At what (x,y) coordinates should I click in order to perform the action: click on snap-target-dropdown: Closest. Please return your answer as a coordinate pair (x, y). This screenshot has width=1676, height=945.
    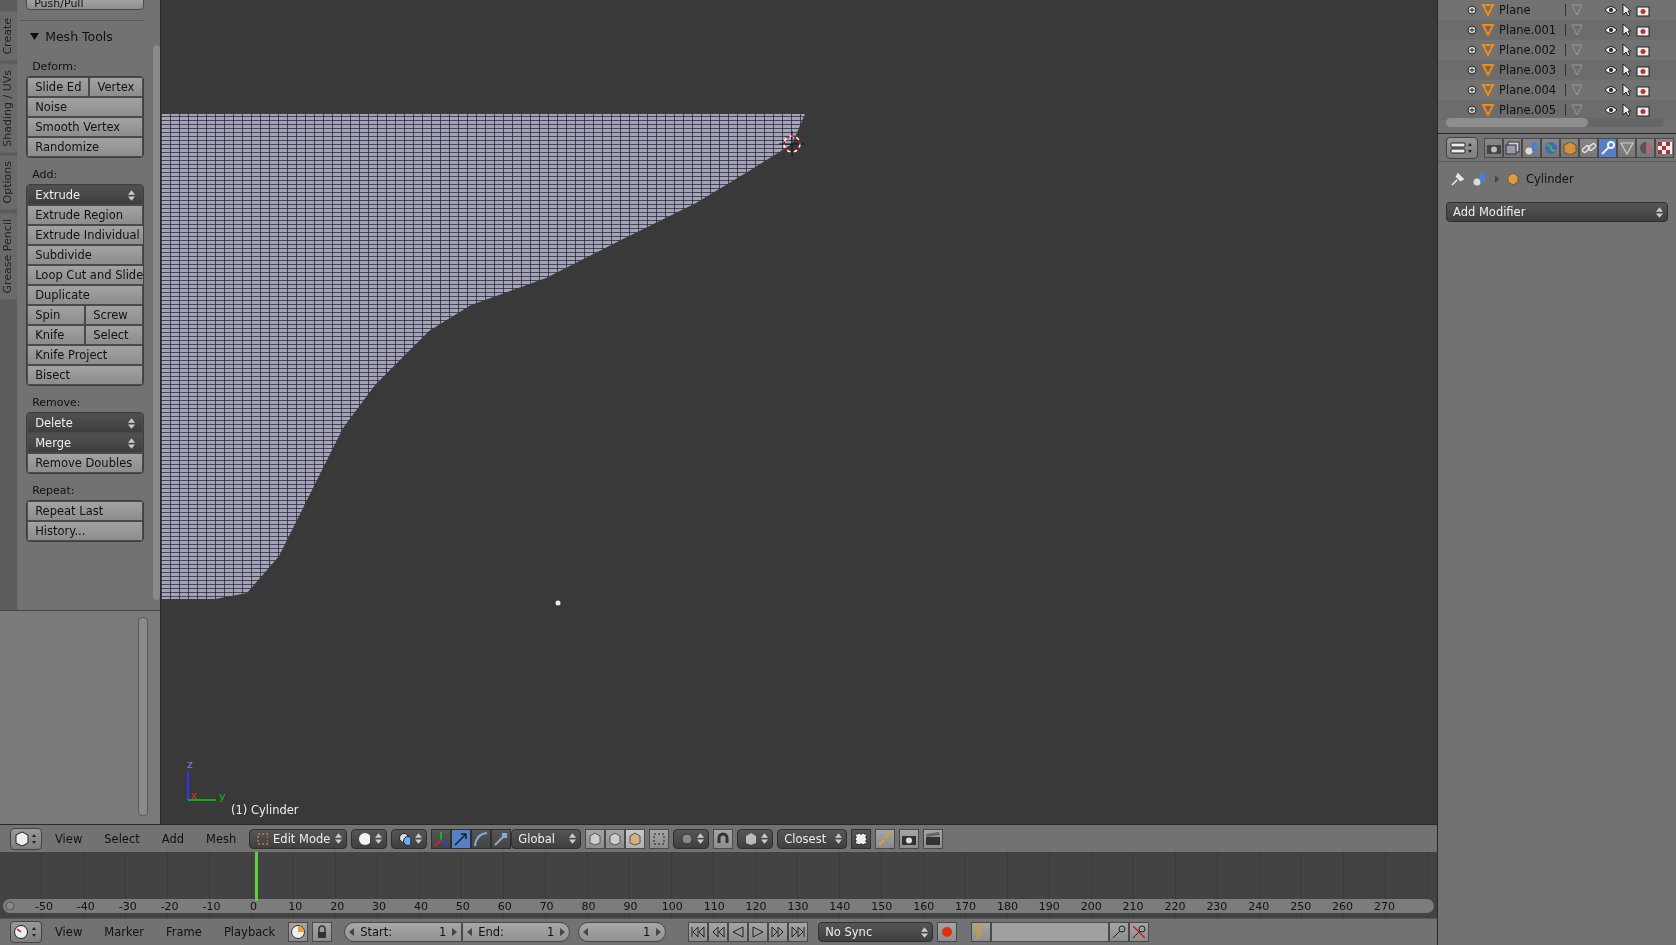
    Looking at the image, I should click on (812, 838).